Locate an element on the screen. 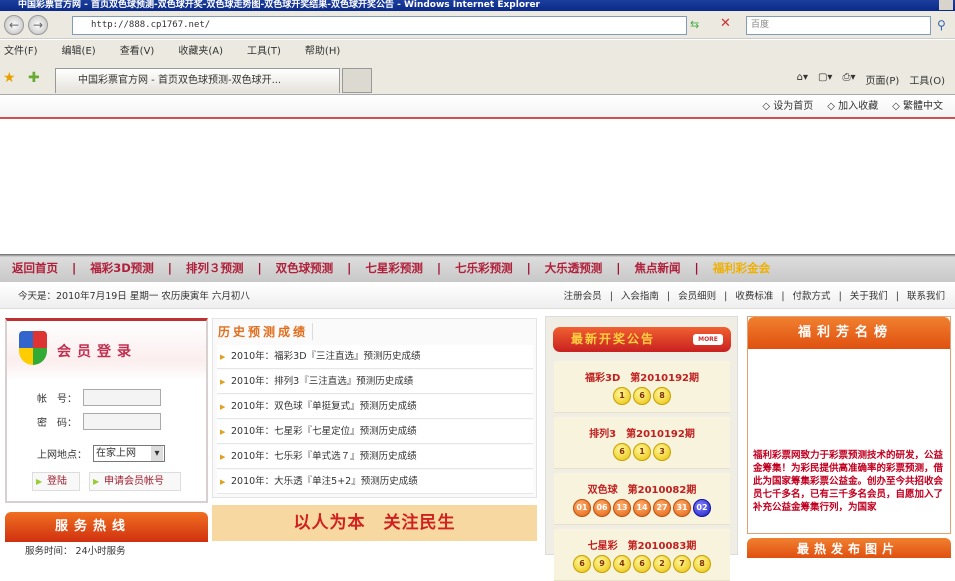  menu-file: 文件(F) is located at coordinates (21, 52).